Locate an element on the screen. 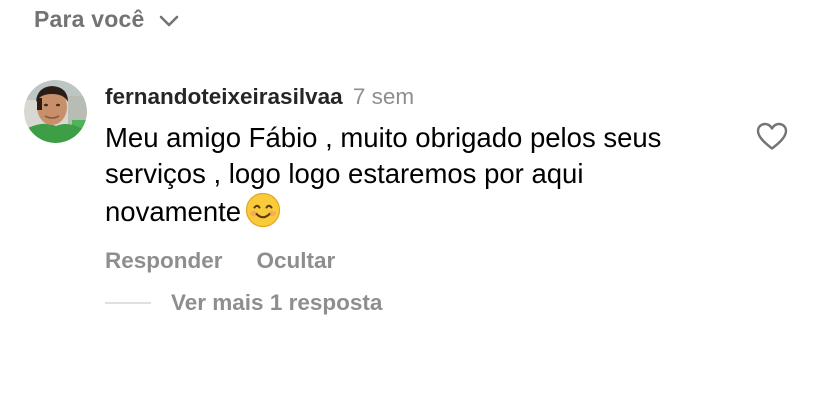 The height and width of the screenshot is (411, 828). replies-divider is located at coordinates (128, 303).